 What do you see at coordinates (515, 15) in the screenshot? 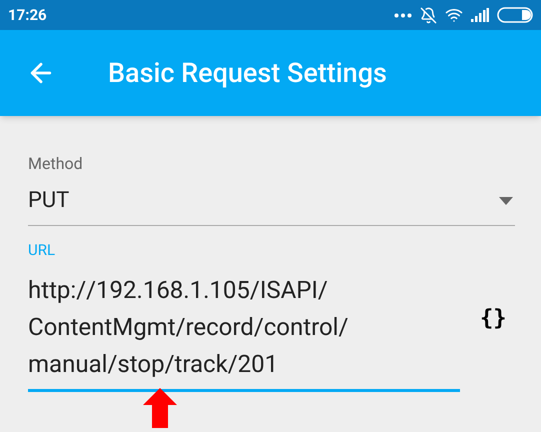
I see `battery-icon` at bounding box center [515, 15].